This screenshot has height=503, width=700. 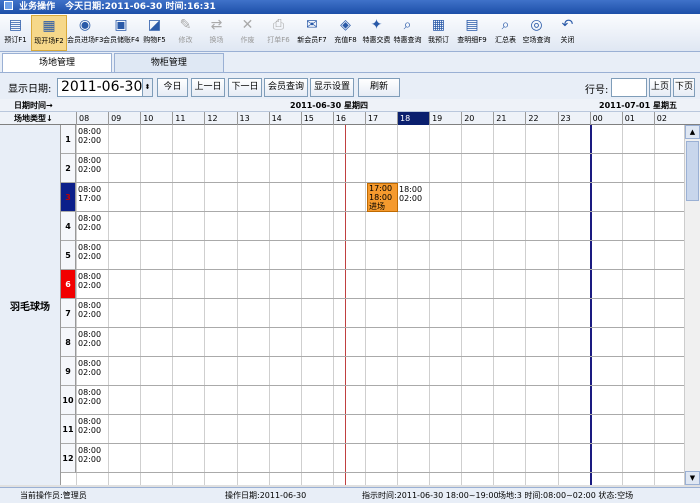 What do you see at coordinates (350, 105) in the screenshot?
I see `date-header-row: 日期时间→ 2011-06-30 星期四 2011-07-01 星期五` at bounding box center [350, 105].